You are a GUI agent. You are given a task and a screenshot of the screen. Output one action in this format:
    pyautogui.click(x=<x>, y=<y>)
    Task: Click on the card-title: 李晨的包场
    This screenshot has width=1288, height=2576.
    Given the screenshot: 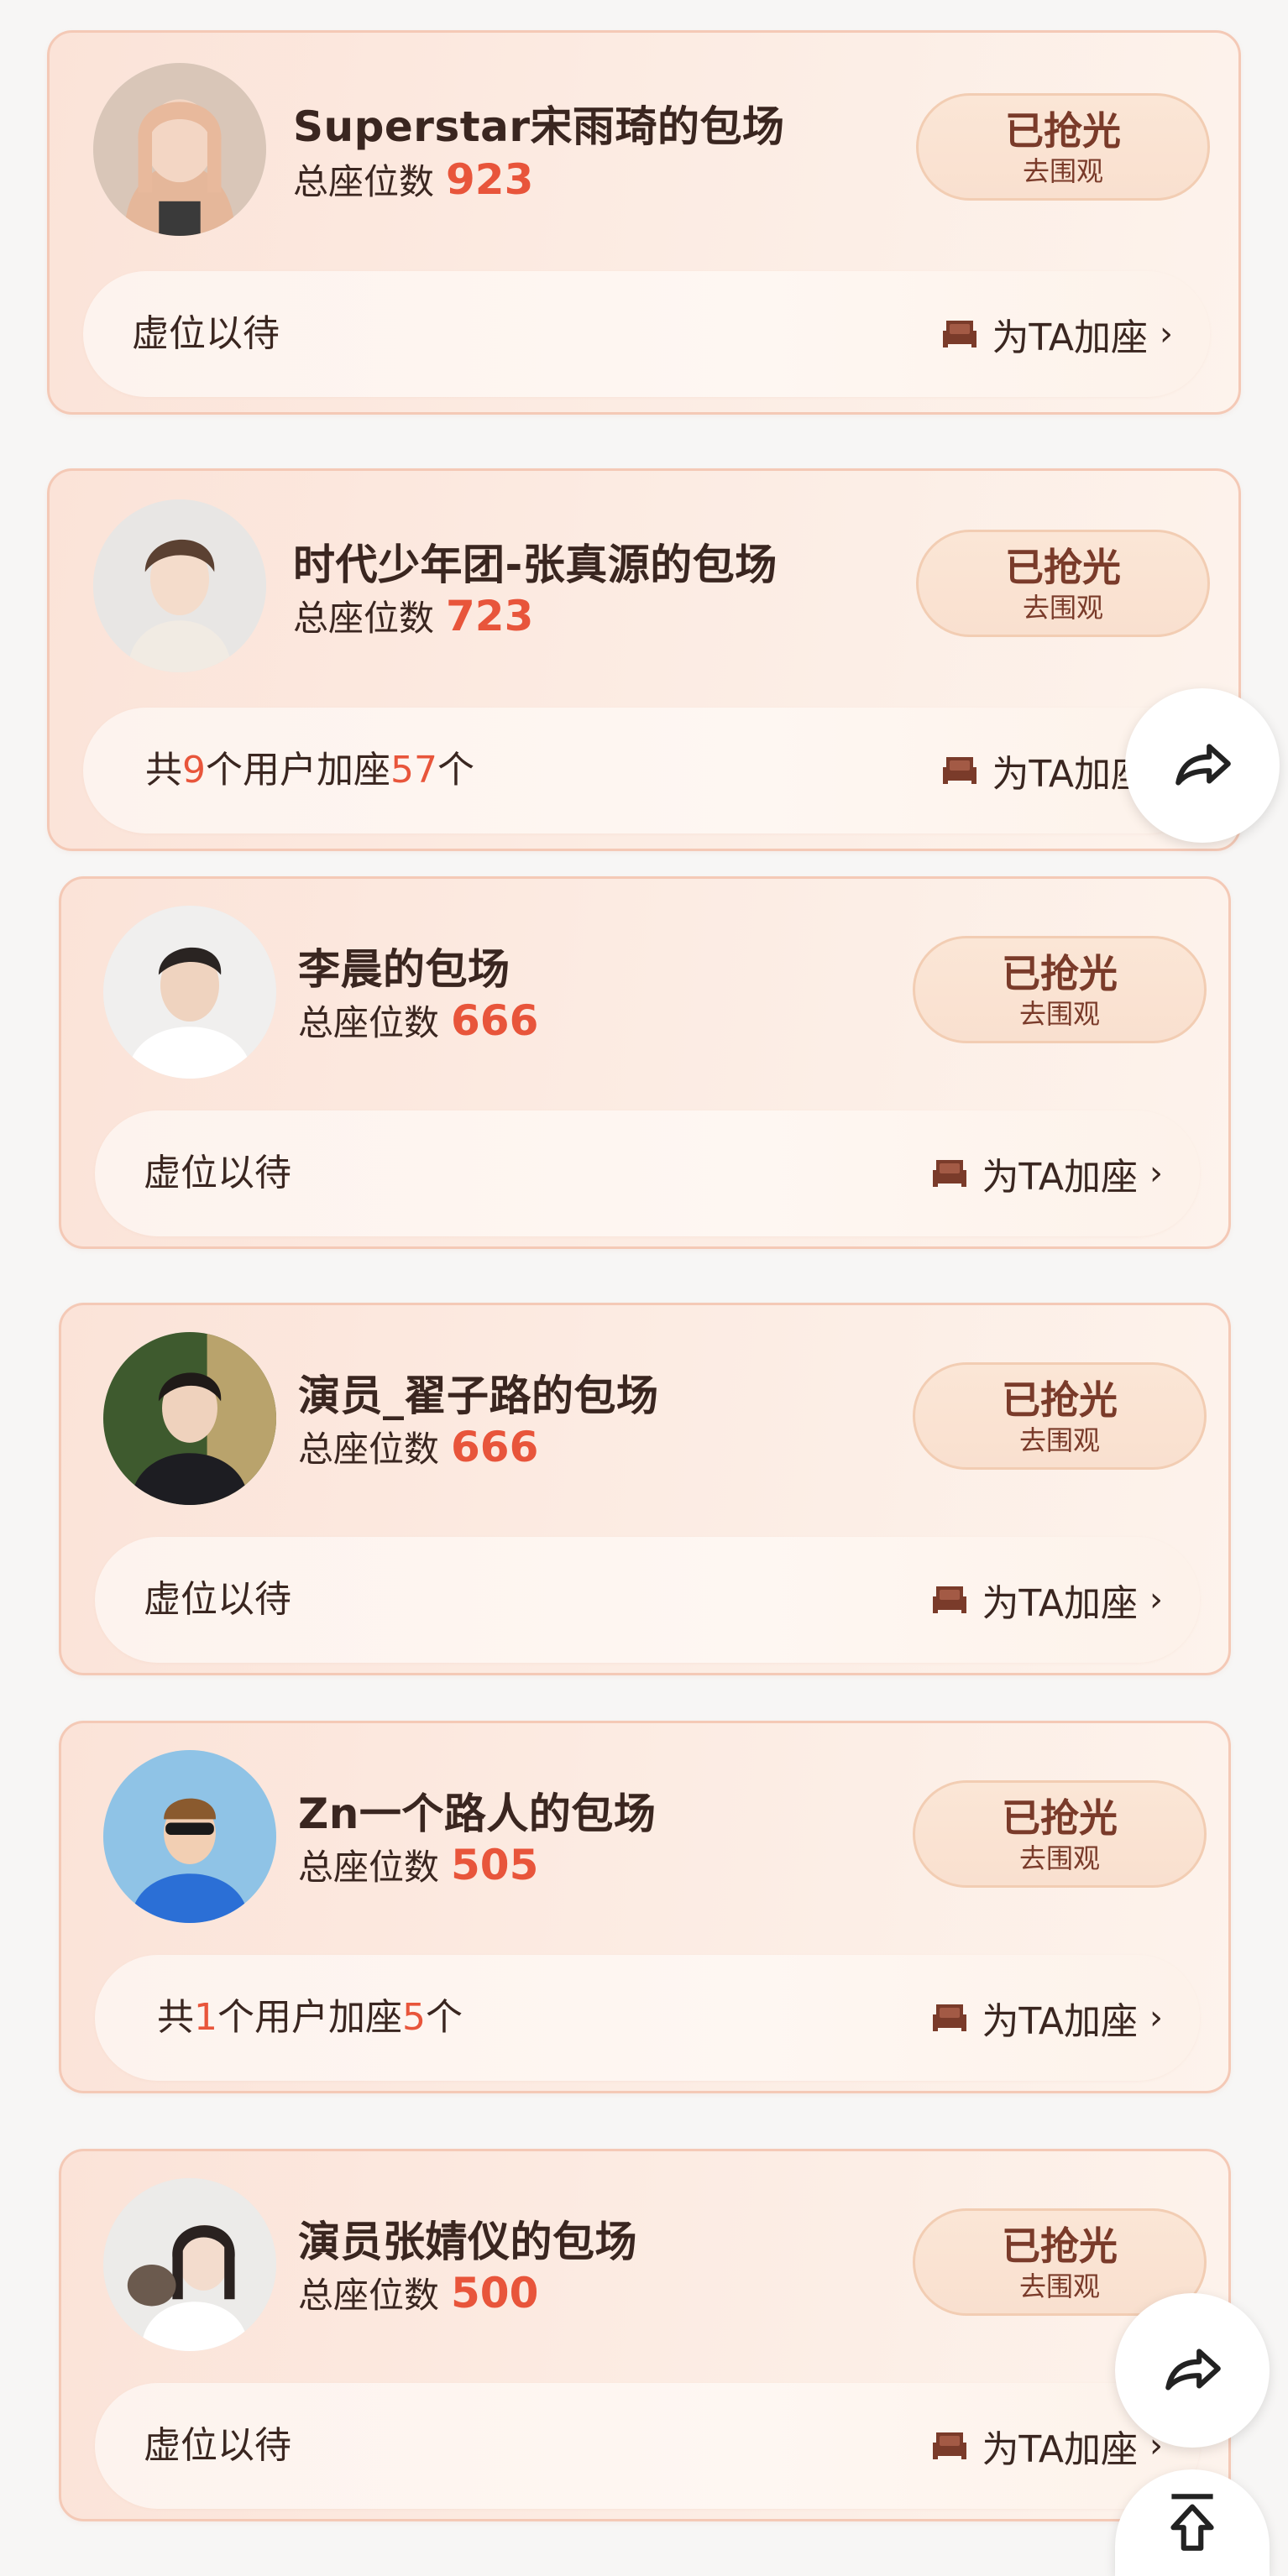 What is the action you would take?
    pyautogui.click(x=404, y=969)
    